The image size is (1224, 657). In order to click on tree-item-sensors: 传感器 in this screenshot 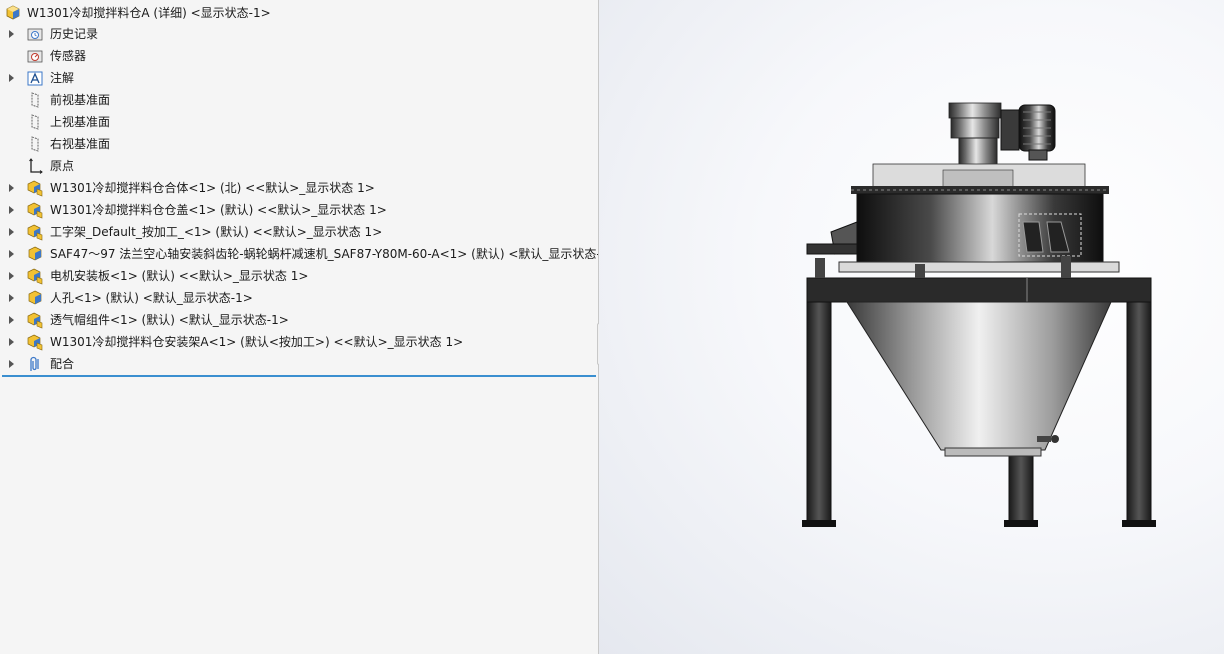, I will do `click(299, 56)`.